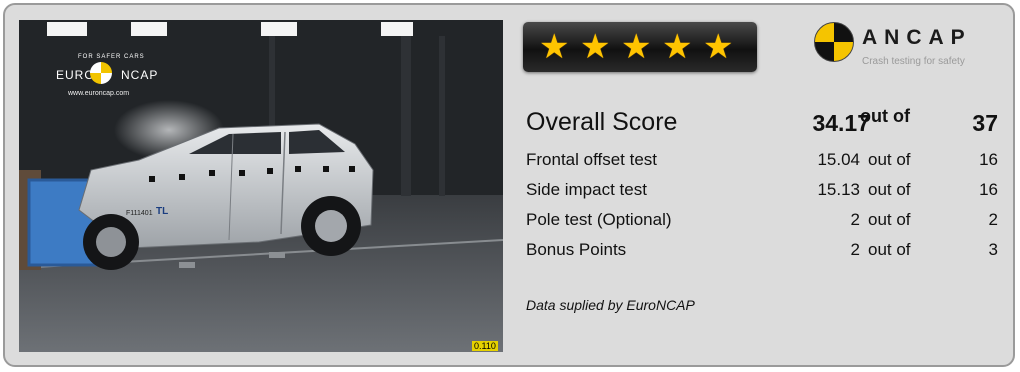  I want to click on car-plate: F111401, so click(139, 213).